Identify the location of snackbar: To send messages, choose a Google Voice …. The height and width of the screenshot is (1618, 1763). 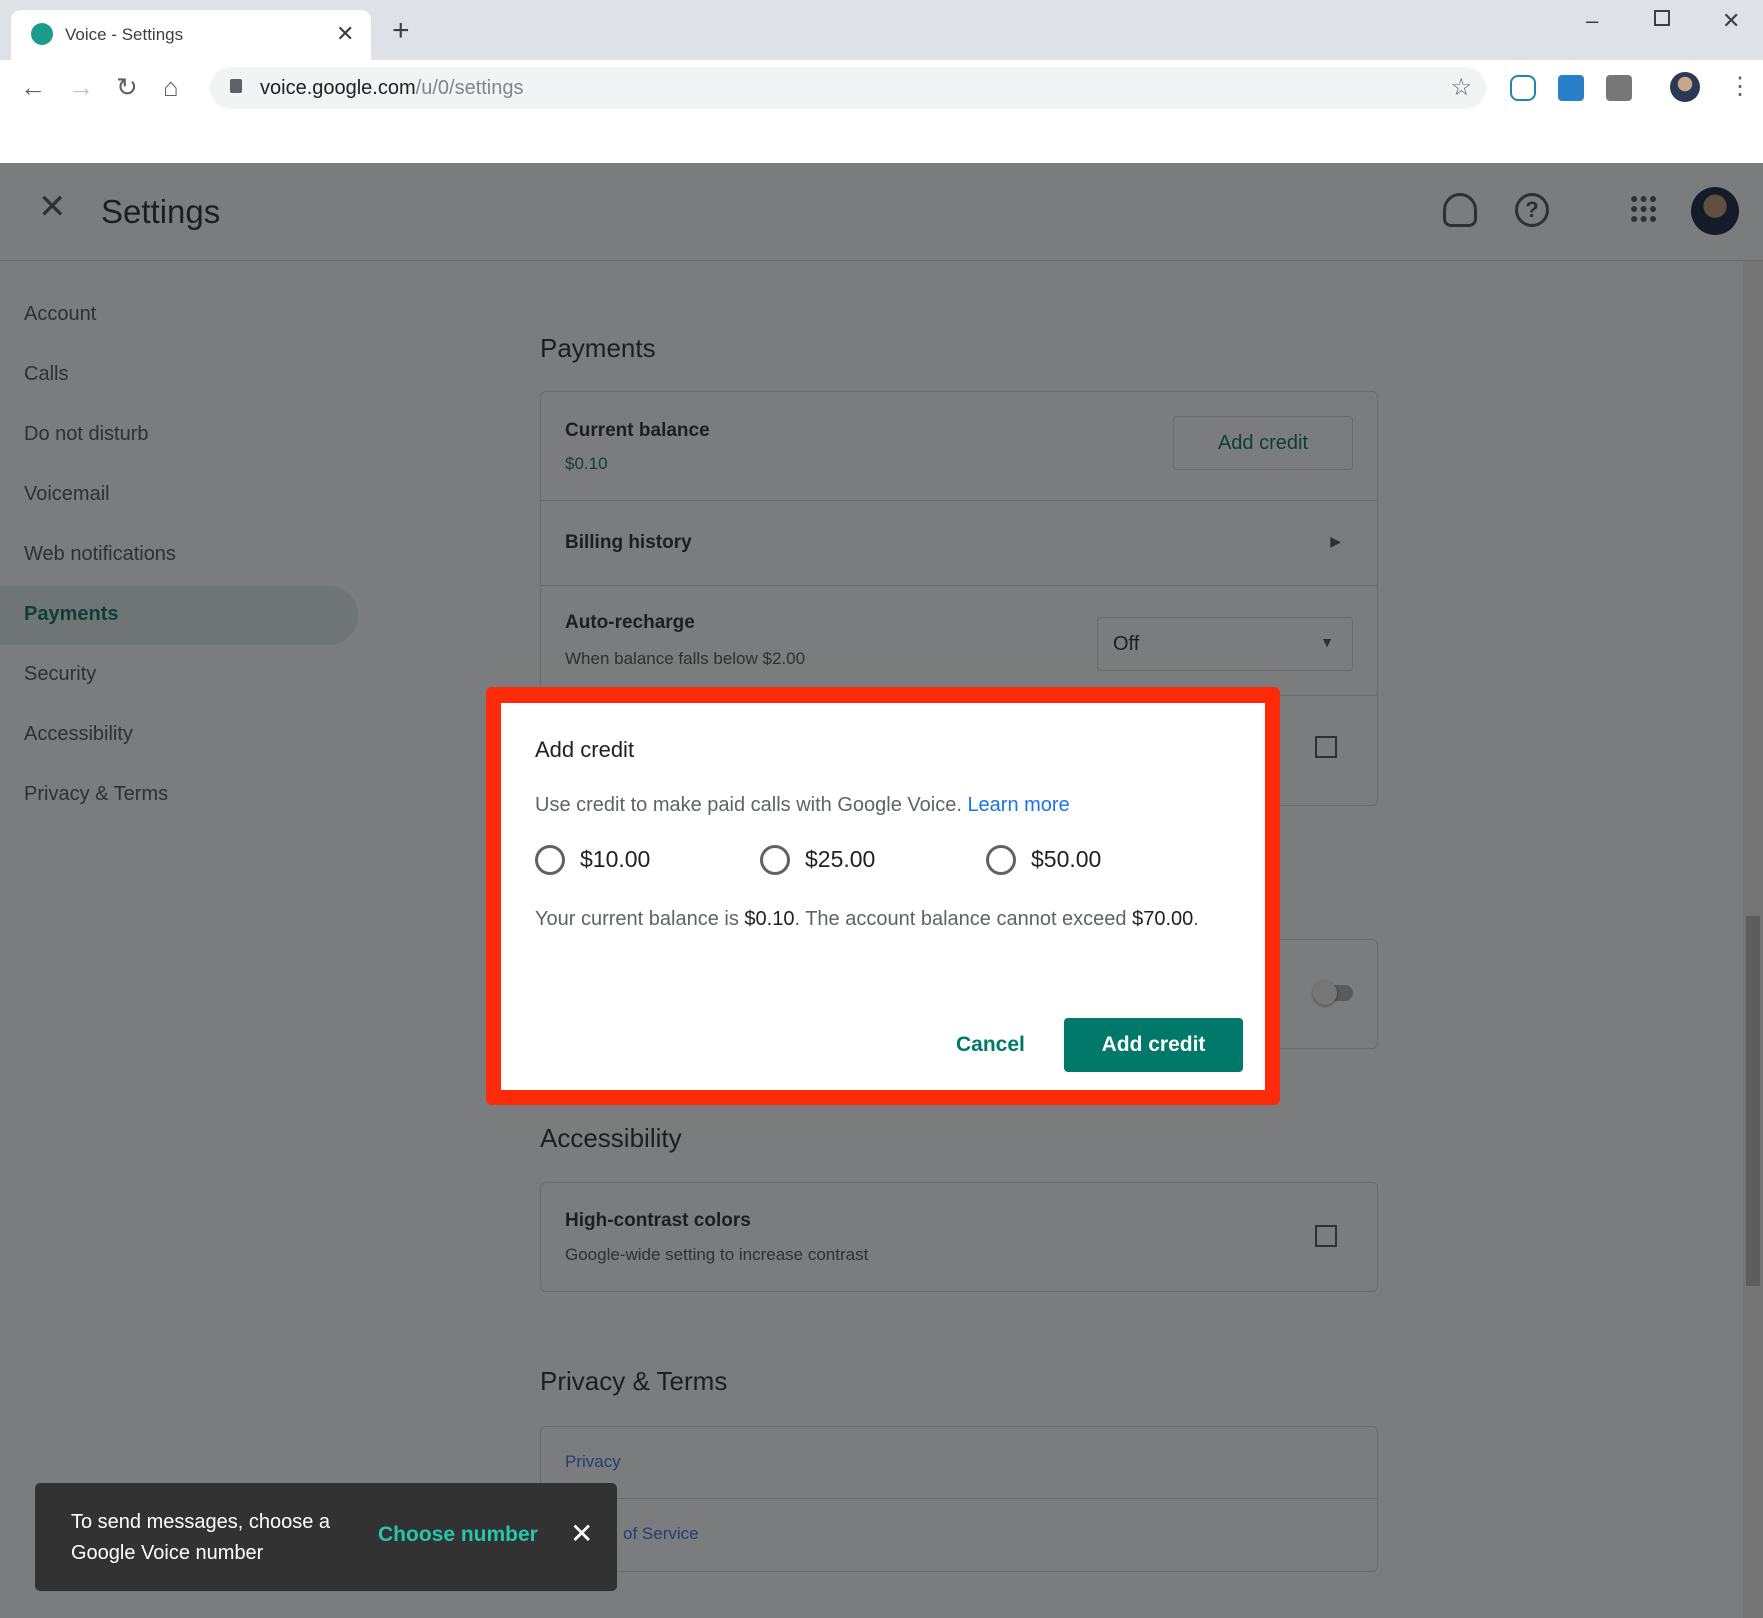
(326, 1537).